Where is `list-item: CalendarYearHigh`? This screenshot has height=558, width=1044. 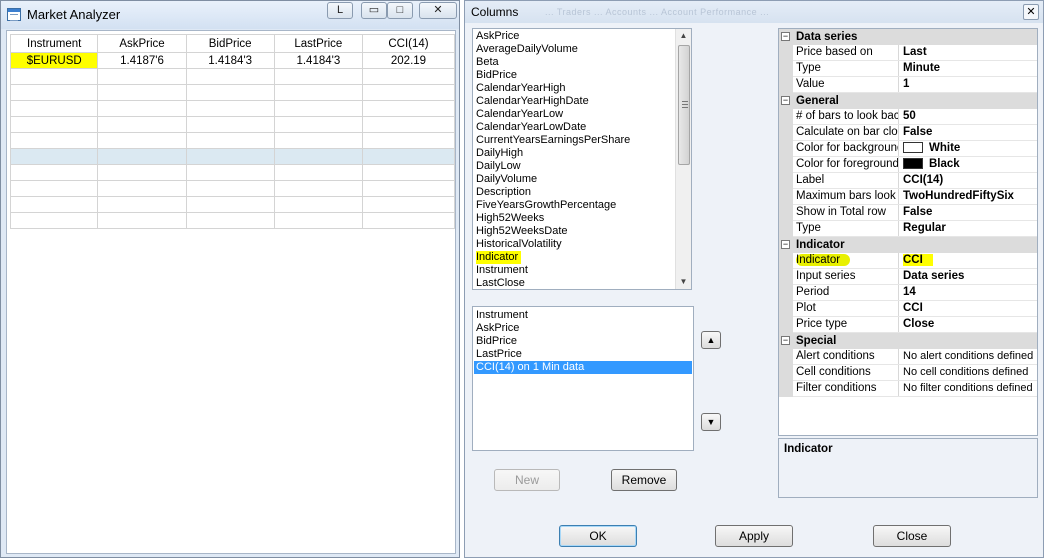 list-item: CalendarYearHigh is located at coordinates (521, 88).